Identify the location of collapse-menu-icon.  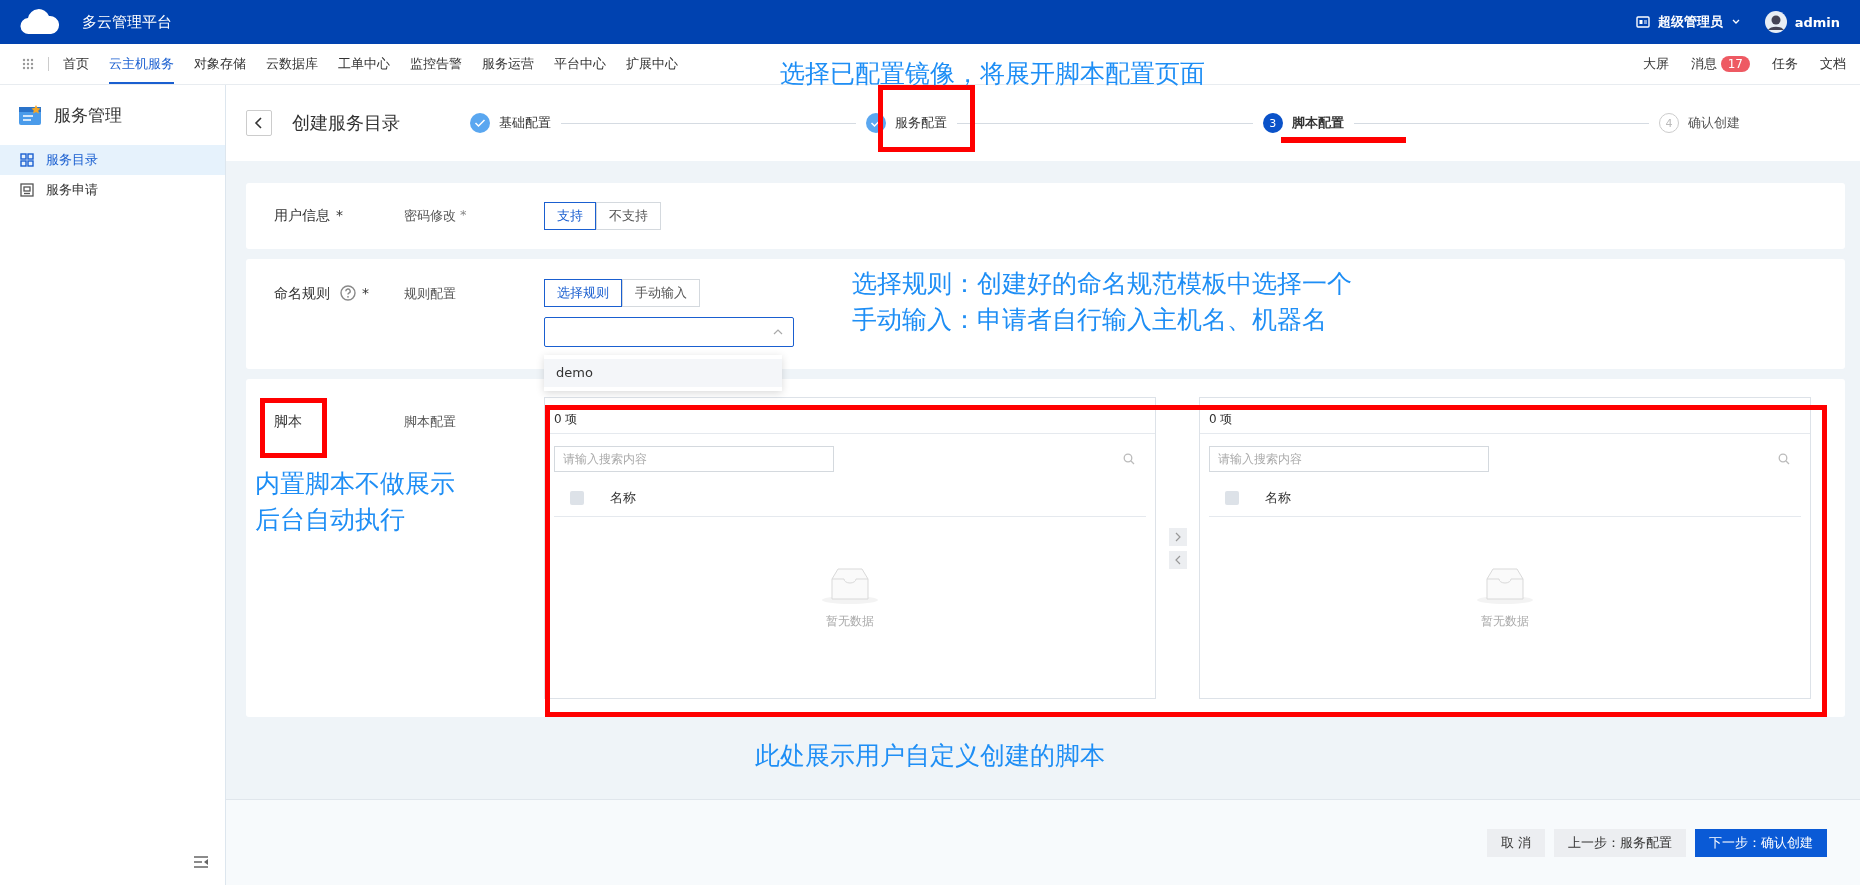
(201, 862).